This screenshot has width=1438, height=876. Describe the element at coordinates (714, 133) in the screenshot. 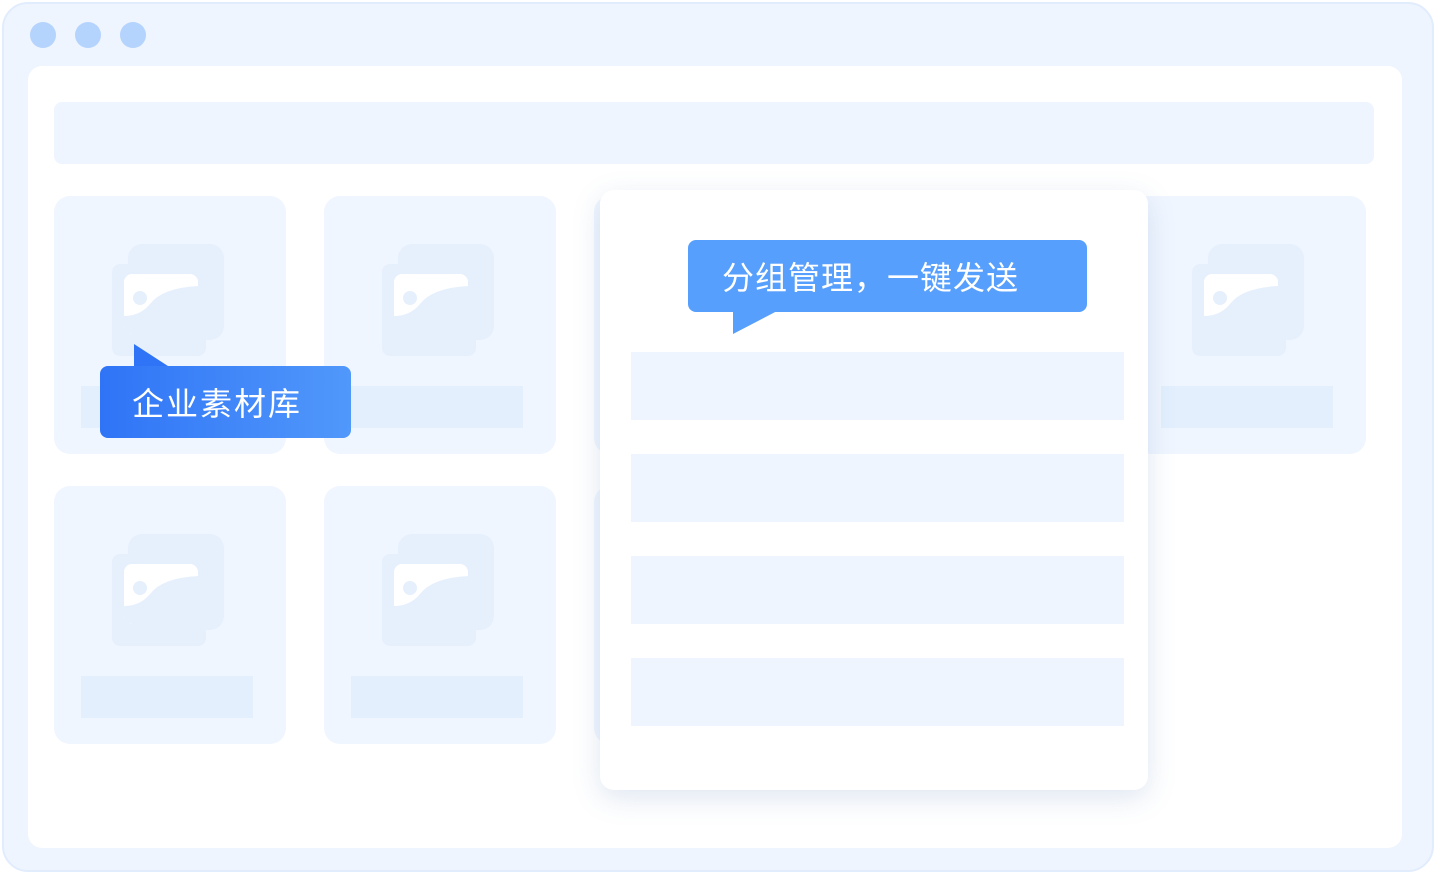

I see `search-bar-placeholder` at that location.